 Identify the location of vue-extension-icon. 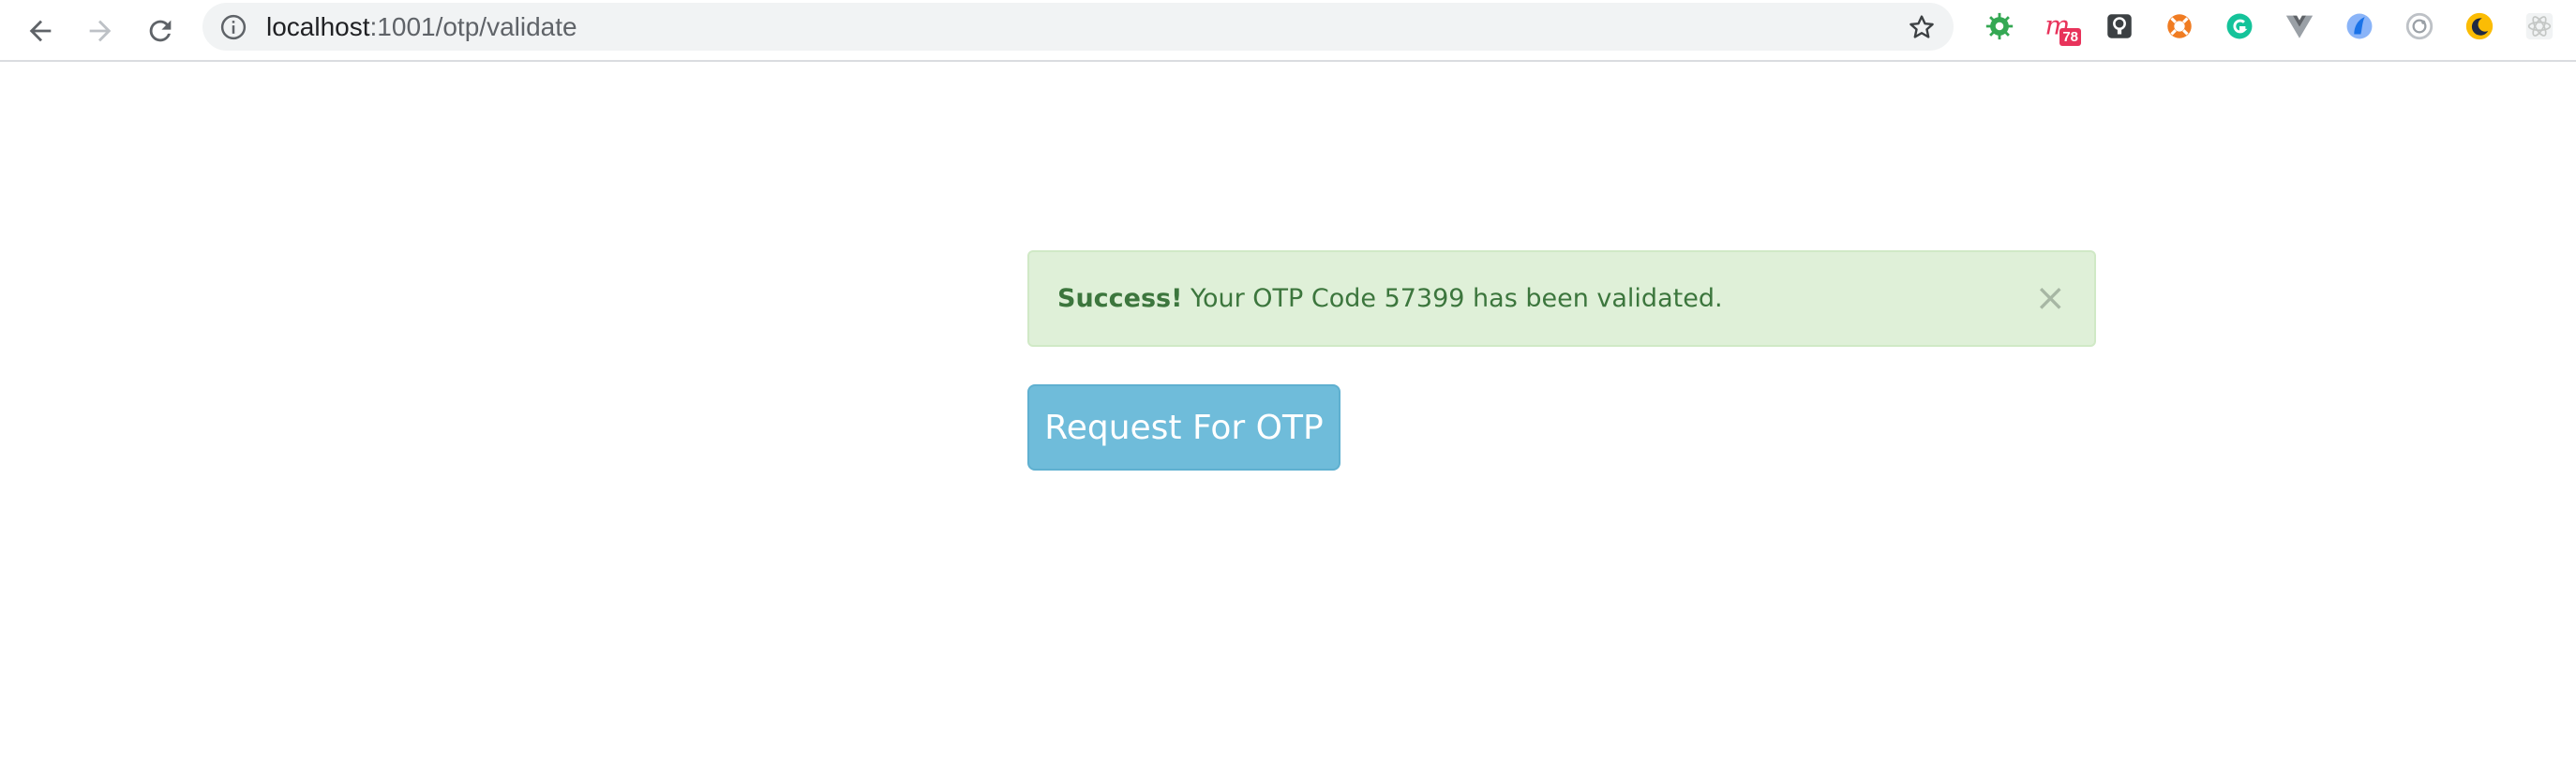
(2299, 26).